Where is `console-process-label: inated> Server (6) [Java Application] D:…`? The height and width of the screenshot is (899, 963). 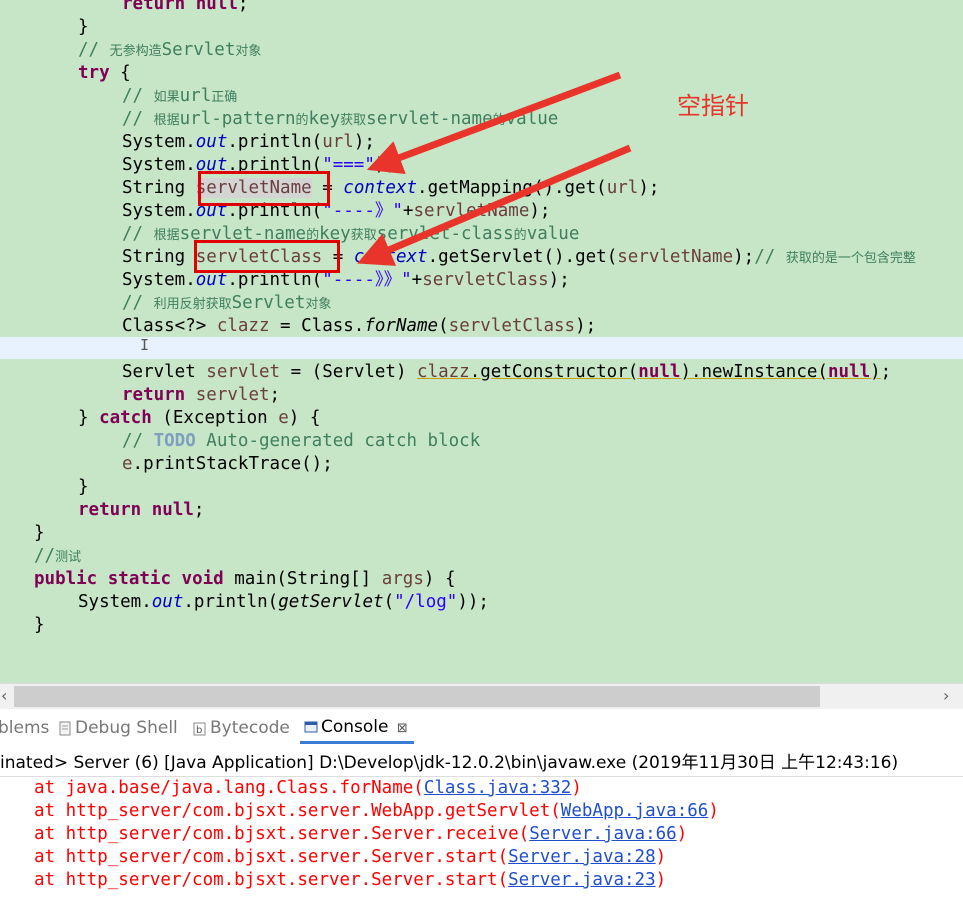
console-process-label: inated> Server (6) [Java Application] D:… is located at coordinates (481, 763).